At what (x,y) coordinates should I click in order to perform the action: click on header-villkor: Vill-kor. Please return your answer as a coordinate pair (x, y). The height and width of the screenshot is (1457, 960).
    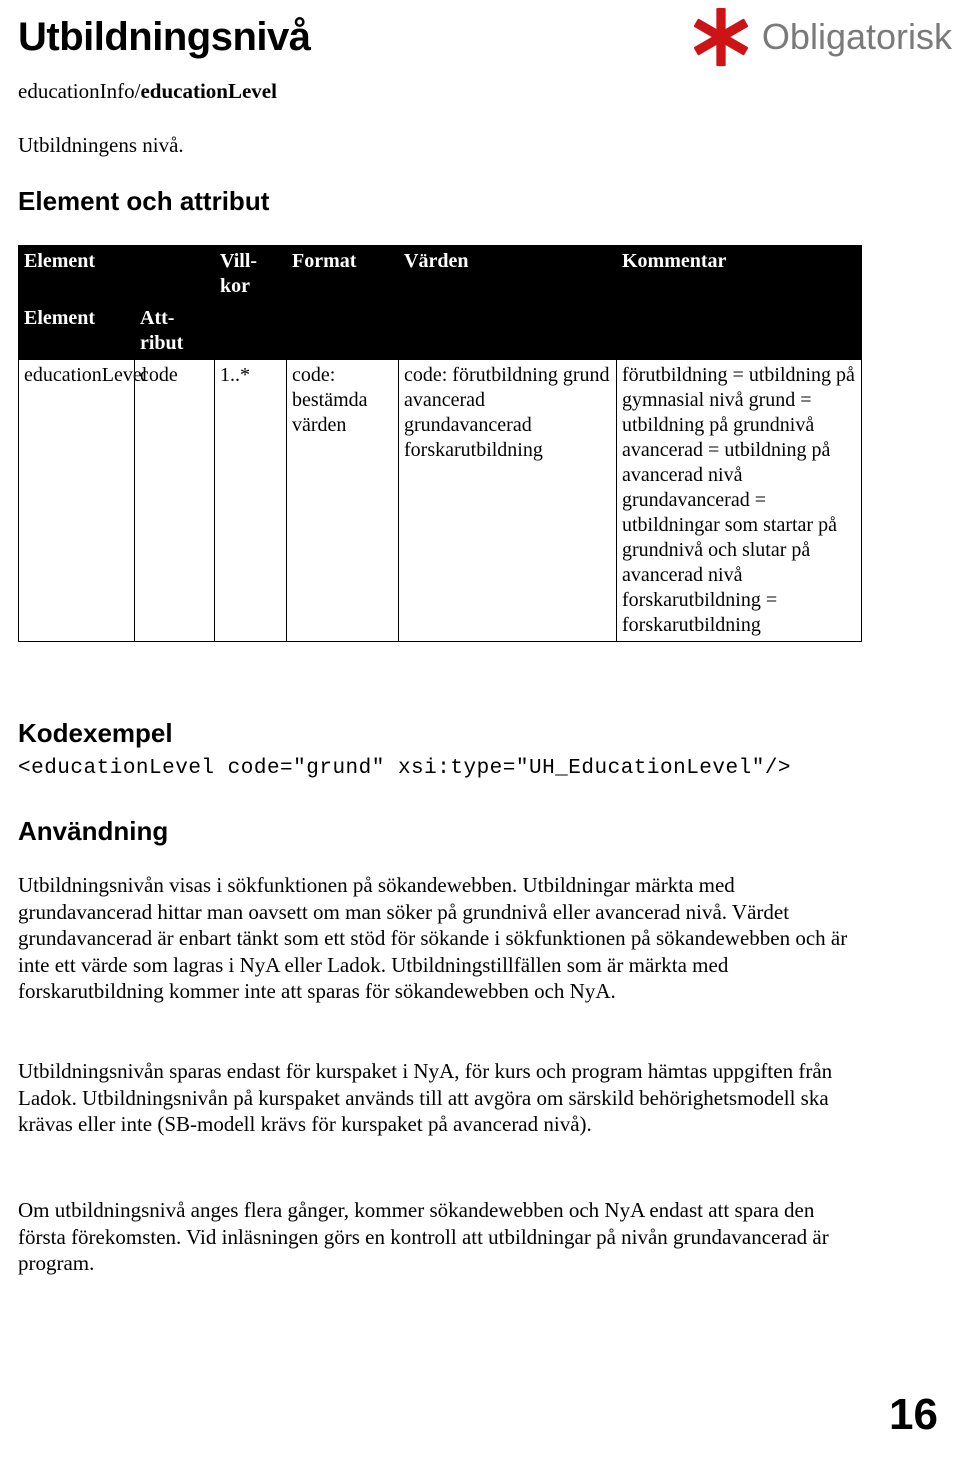
    Looking at the image, I should click on (250, 274).